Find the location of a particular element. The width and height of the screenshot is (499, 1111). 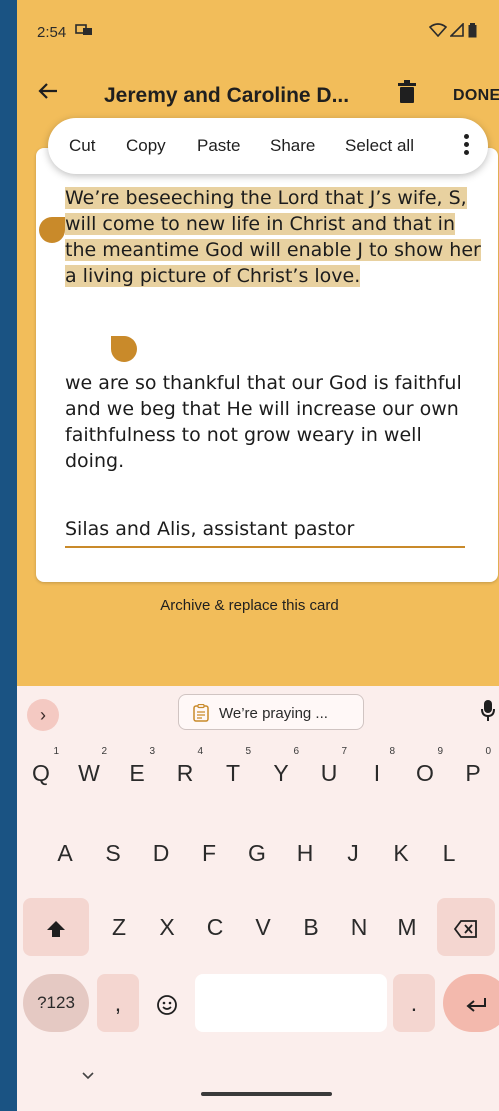

selection-handle-end is located at coordinates (124, 349).